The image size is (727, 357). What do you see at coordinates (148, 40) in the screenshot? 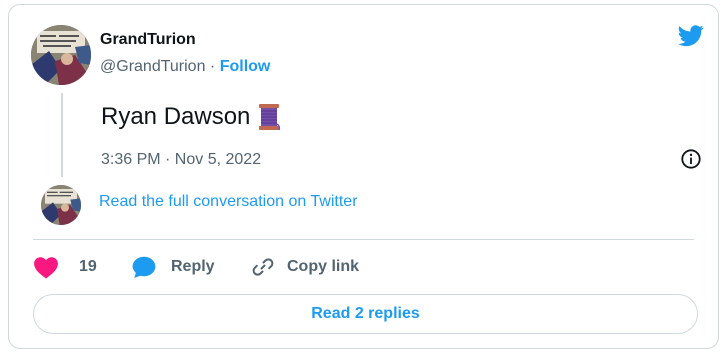
I see `author-display-name: GrandTurion` at bounding box center [148, 40].